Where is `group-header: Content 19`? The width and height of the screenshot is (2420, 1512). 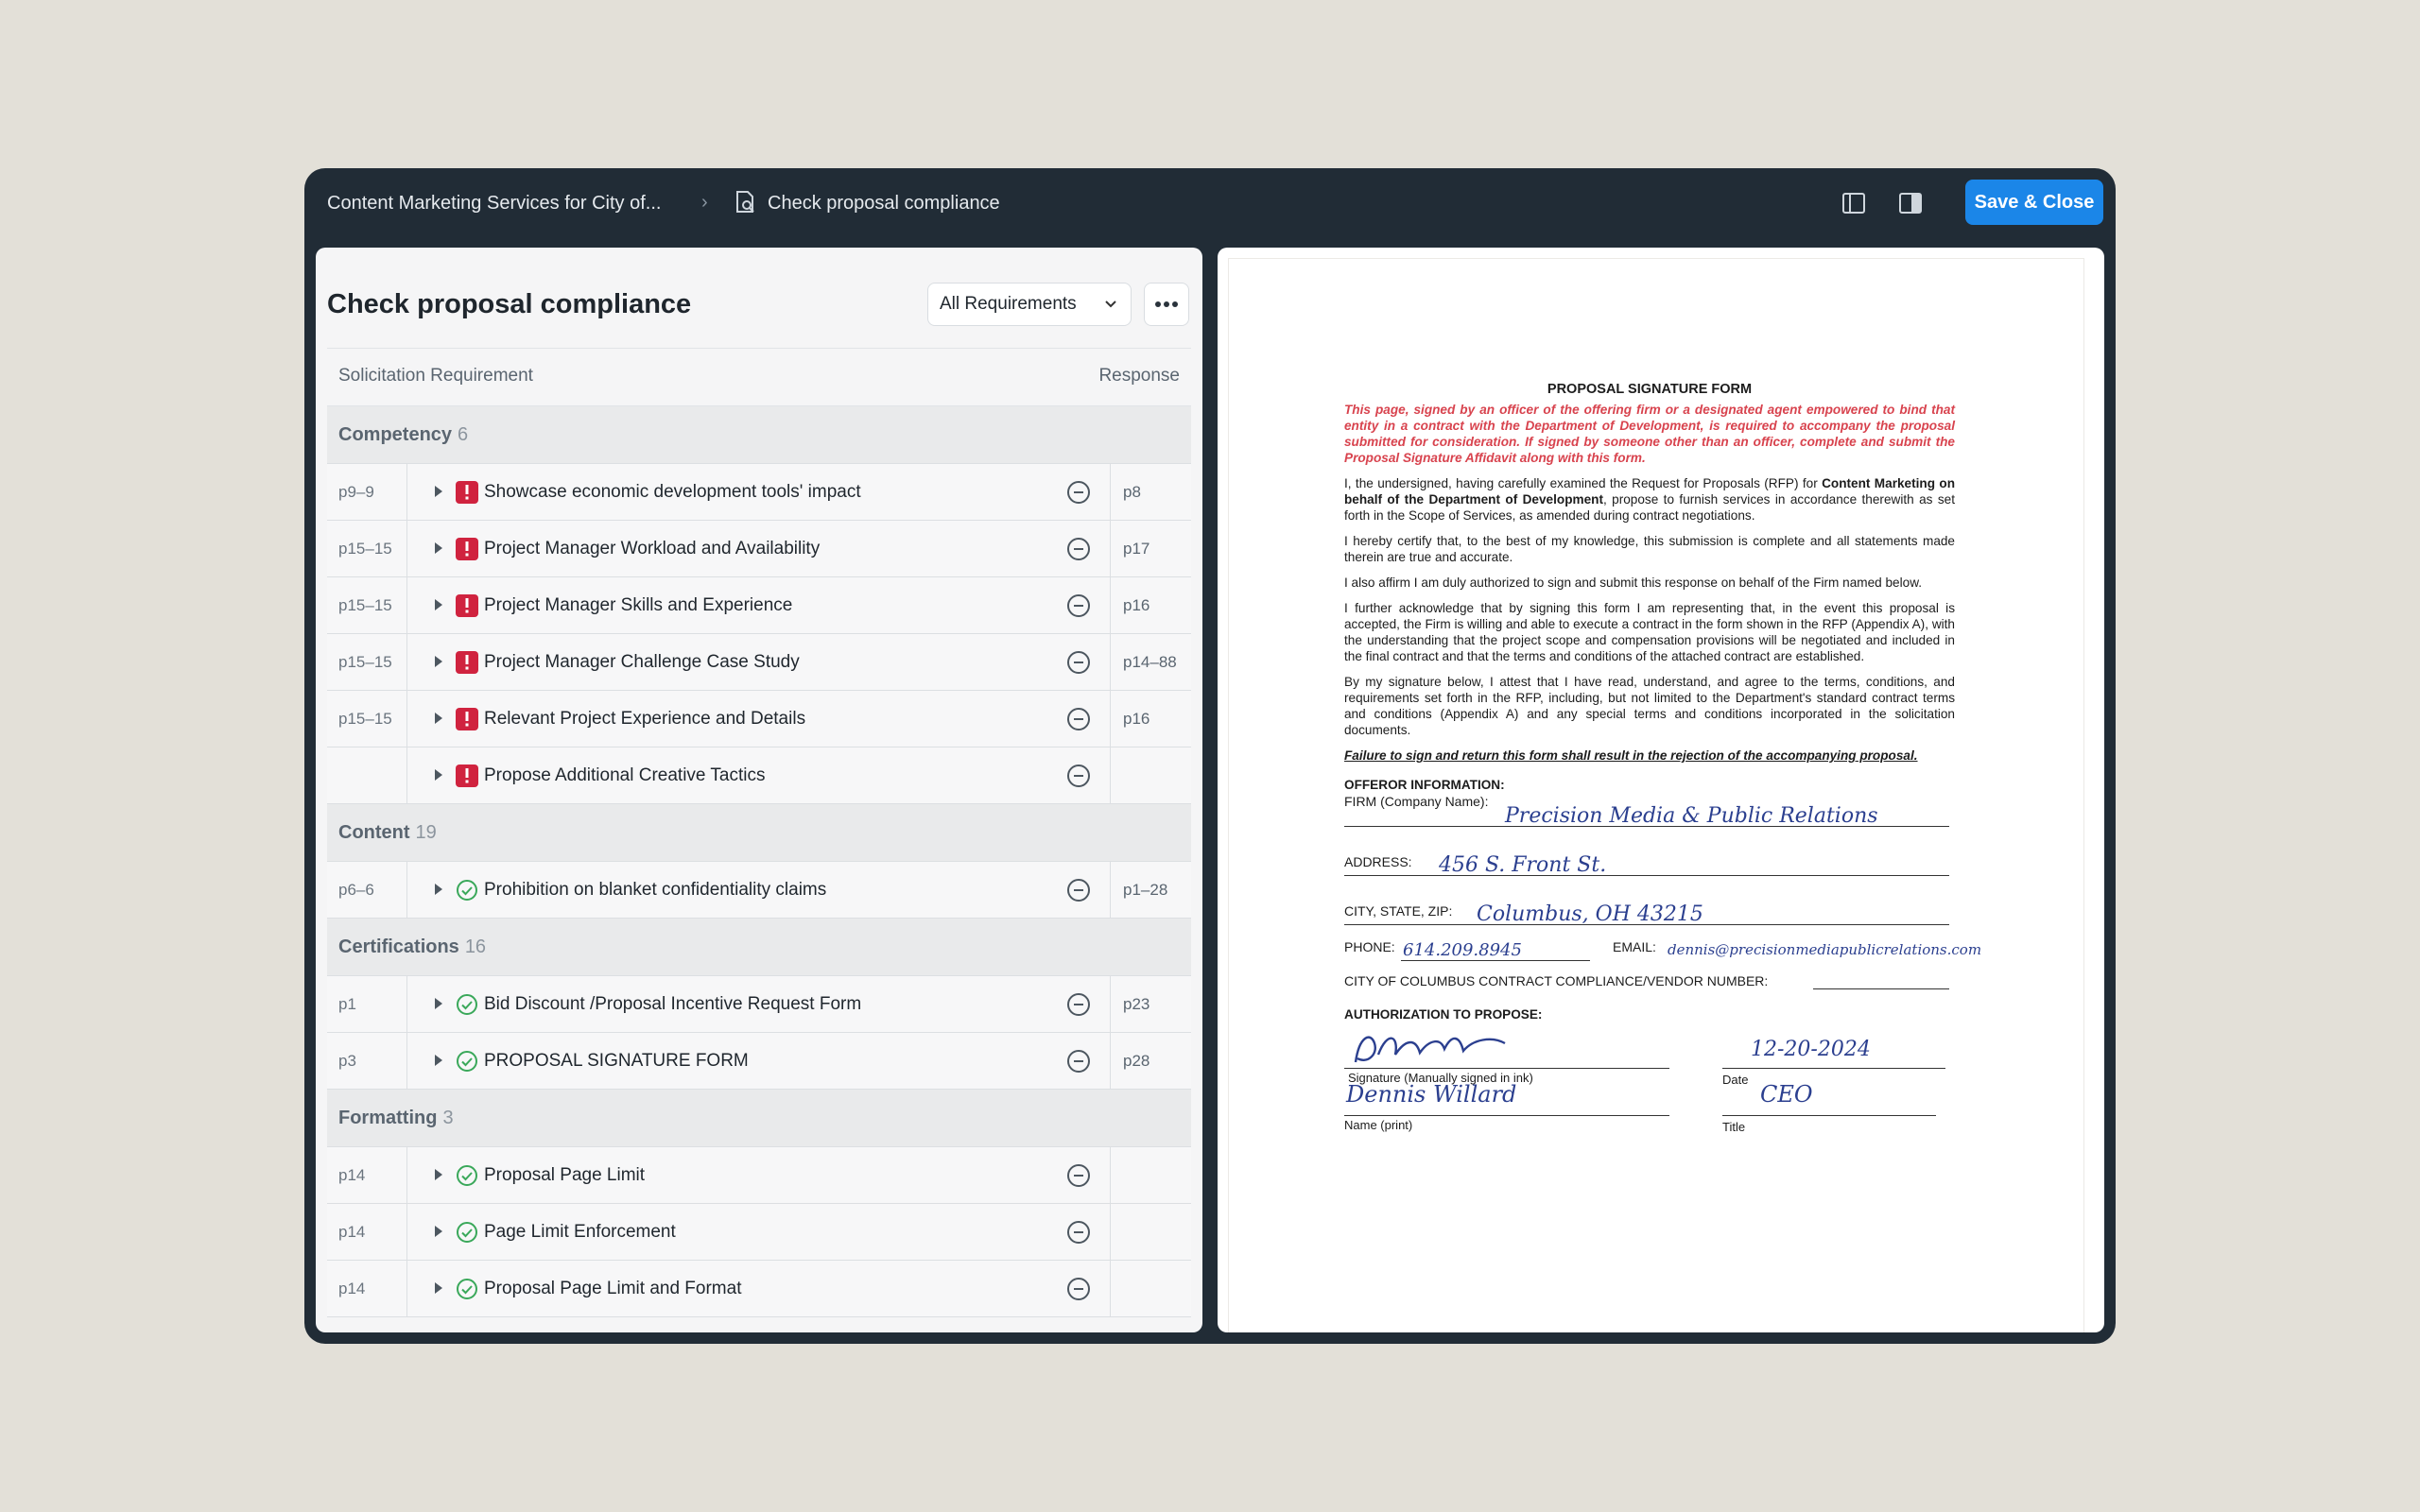 group-header: Content 19 is located at coordinates (759, 833).